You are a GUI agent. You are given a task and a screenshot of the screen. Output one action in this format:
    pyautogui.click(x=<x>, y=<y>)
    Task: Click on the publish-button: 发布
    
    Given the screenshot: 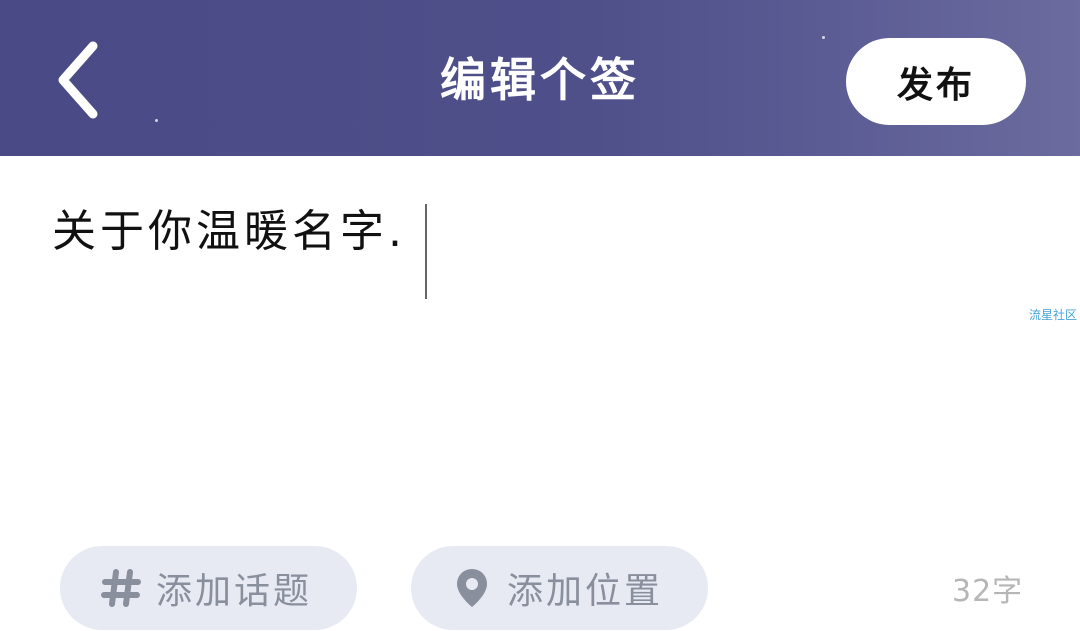 What is the action you would take?
    pyautogui.click(x=936, y=81)
    